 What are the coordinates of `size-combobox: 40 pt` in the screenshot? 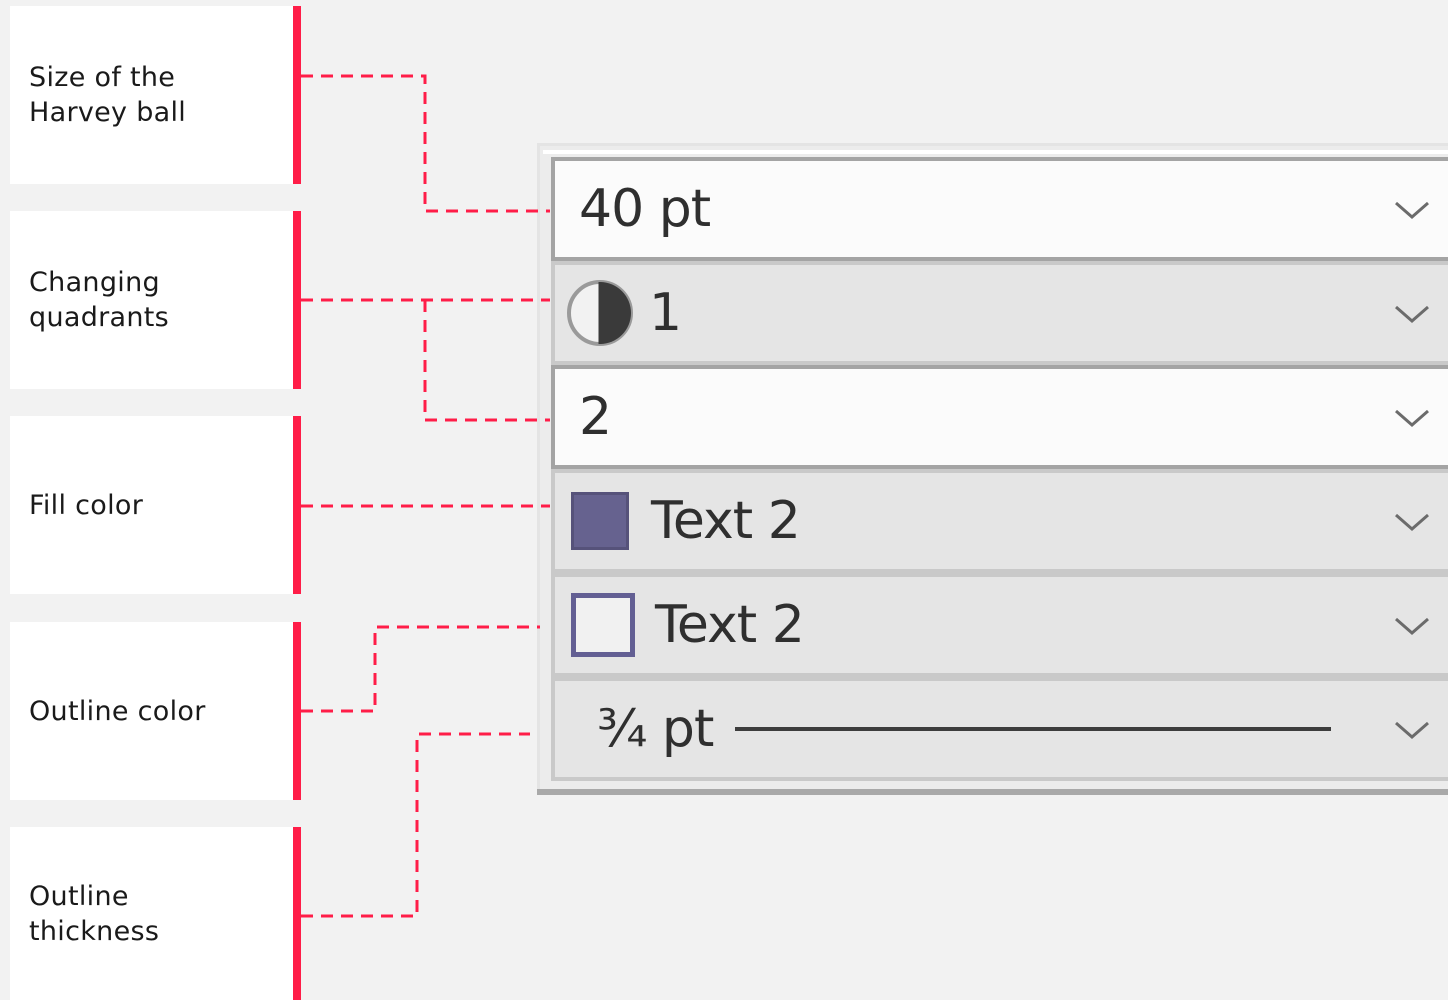 It's located at (999, 209).